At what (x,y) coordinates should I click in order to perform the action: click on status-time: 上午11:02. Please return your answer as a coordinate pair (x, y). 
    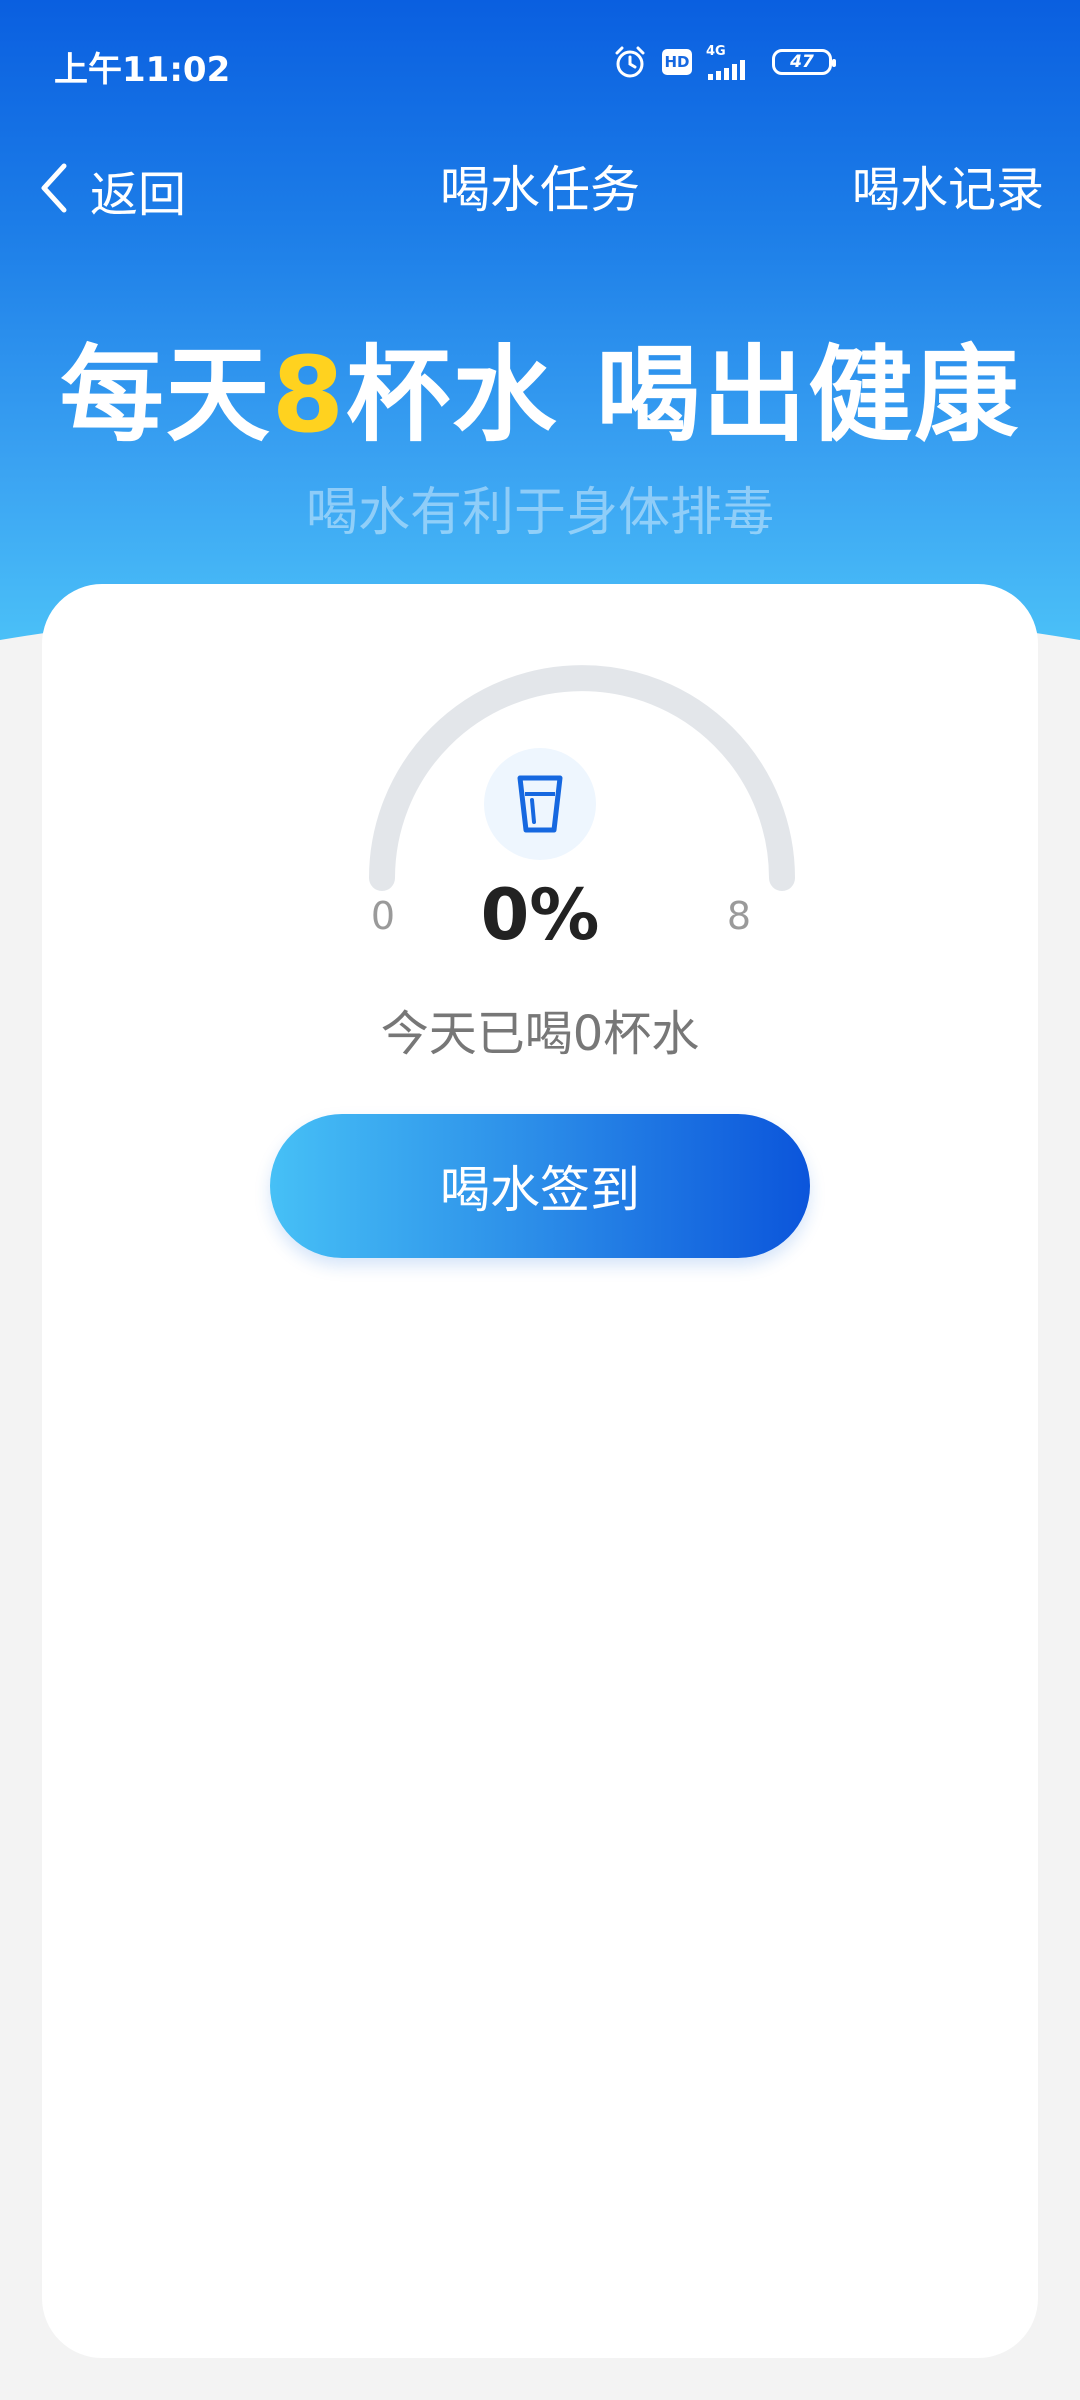
    Looking at the image, I should click on (142, 70).